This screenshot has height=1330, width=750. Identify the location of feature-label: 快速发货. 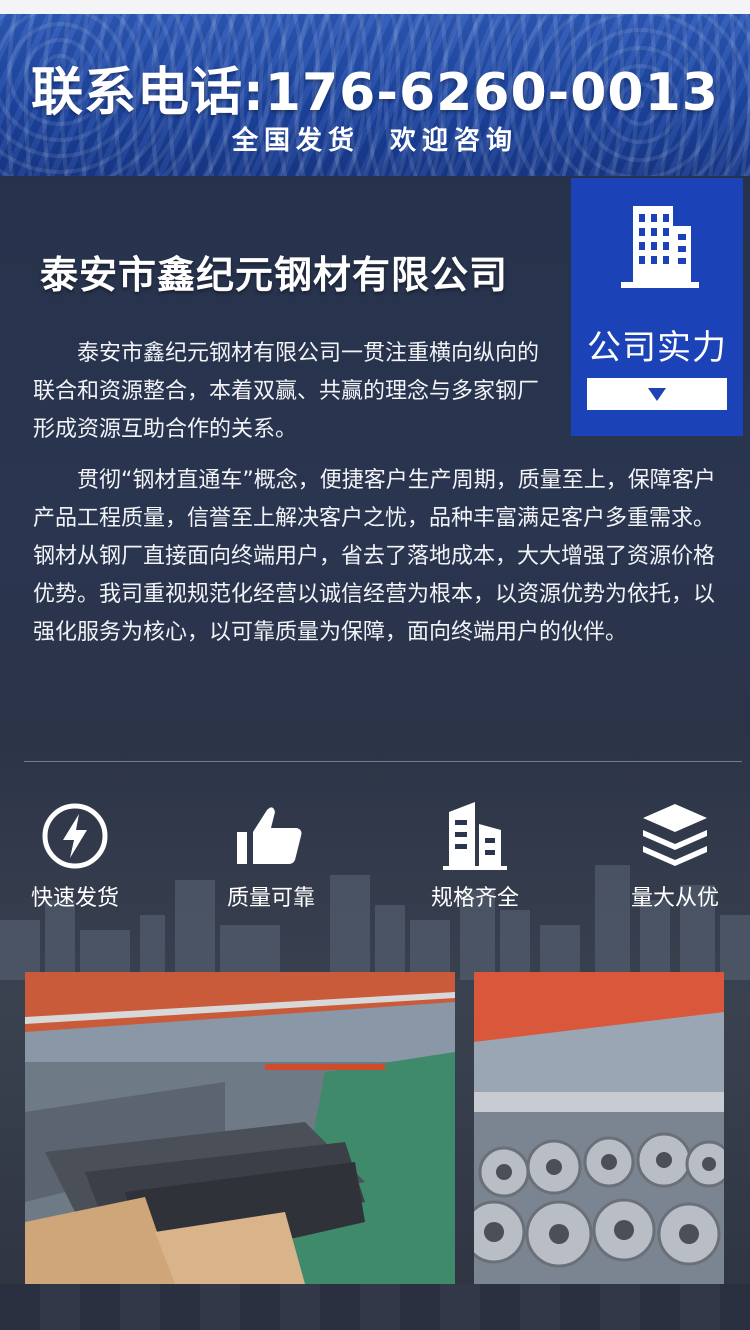
(74, 898).